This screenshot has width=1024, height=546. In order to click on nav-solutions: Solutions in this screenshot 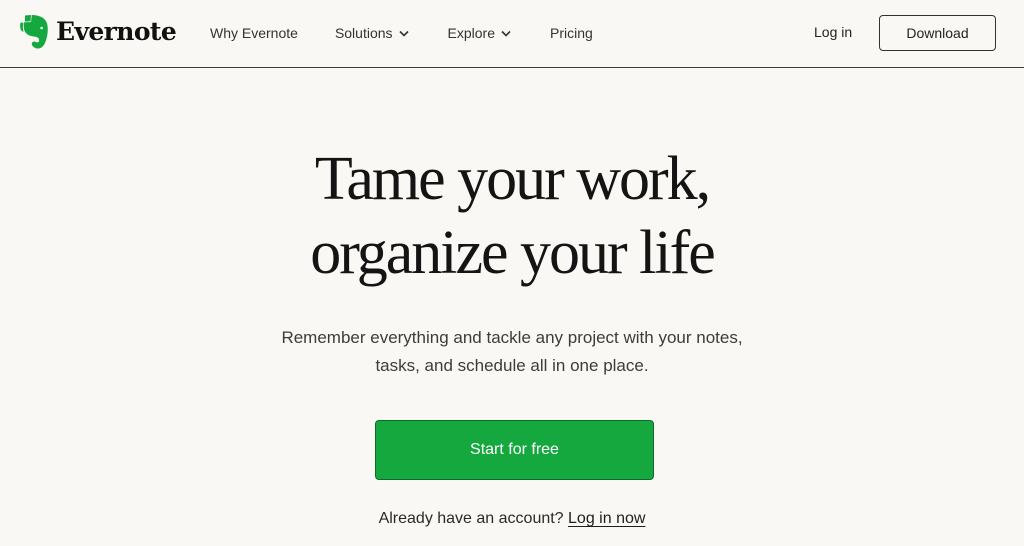, I will do `click(372, 33)`.